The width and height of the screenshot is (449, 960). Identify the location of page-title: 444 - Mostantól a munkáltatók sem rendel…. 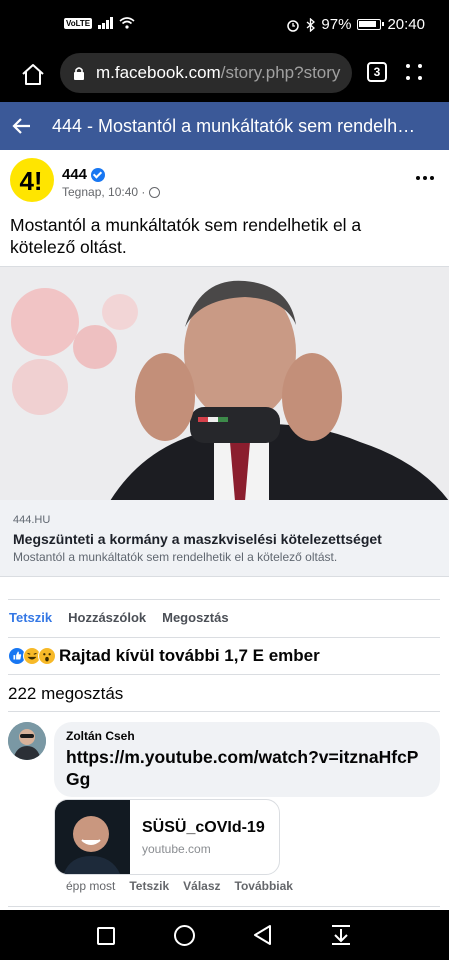
(234, 126).